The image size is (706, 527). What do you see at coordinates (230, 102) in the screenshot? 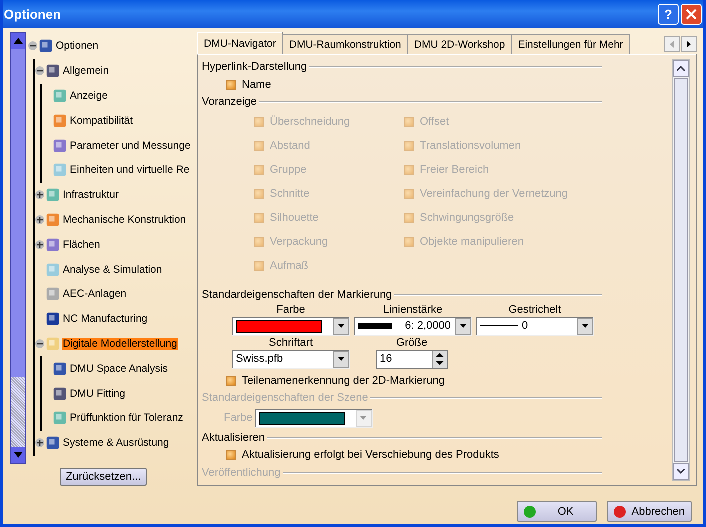
I see `section-title: Voranzeige` at bounding box center [230, 102].